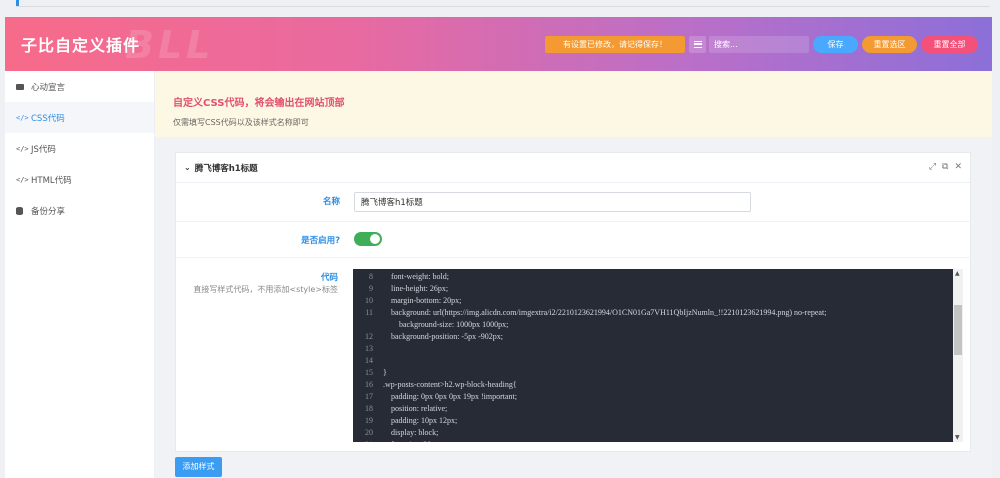 This screenshot has height=478, width=1000. I want to click on code-text: .wp-posts-content>h2.wp-block-heading{, so click(450, 384).